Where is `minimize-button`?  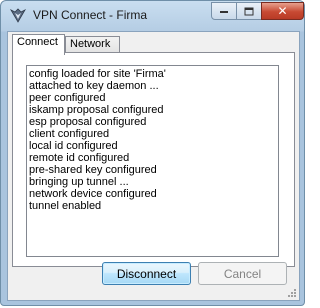 minimize-button is located at coordinates (224, 11).